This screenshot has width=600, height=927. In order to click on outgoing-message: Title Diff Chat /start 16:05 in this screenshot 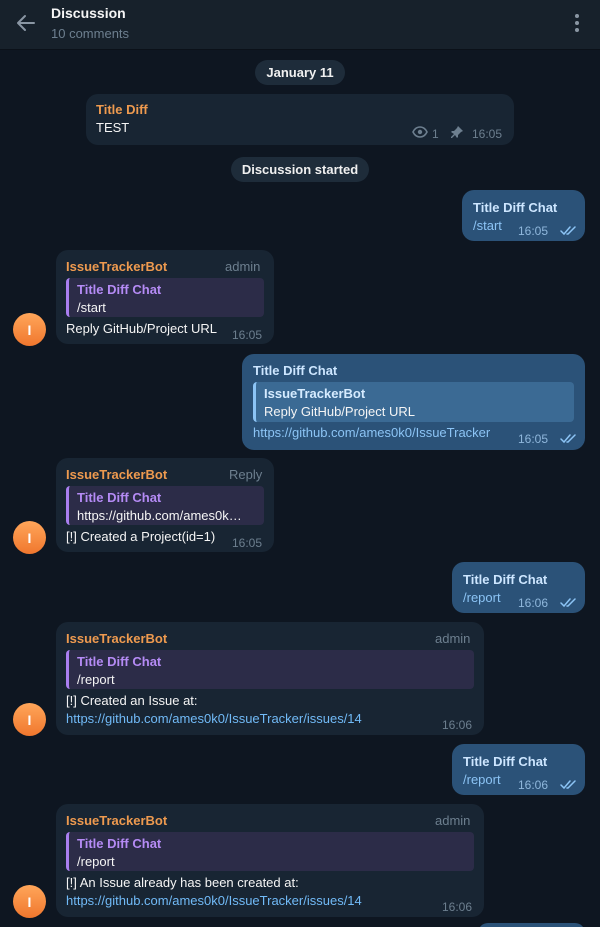, I will do `click(523, 215)`.